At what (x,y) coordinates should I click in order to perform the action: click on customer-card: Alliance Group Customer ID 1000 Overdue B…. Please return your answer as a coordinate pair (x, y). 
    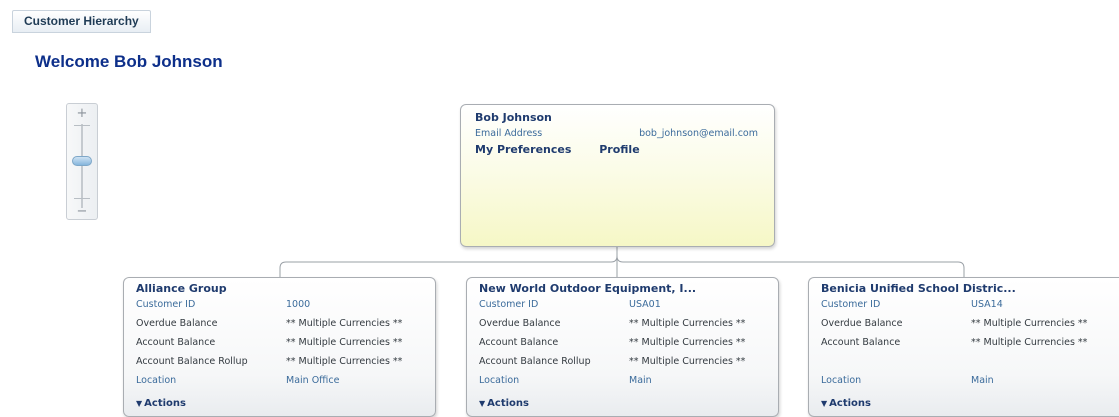
    Looking at the image, I should click on (279, 347).